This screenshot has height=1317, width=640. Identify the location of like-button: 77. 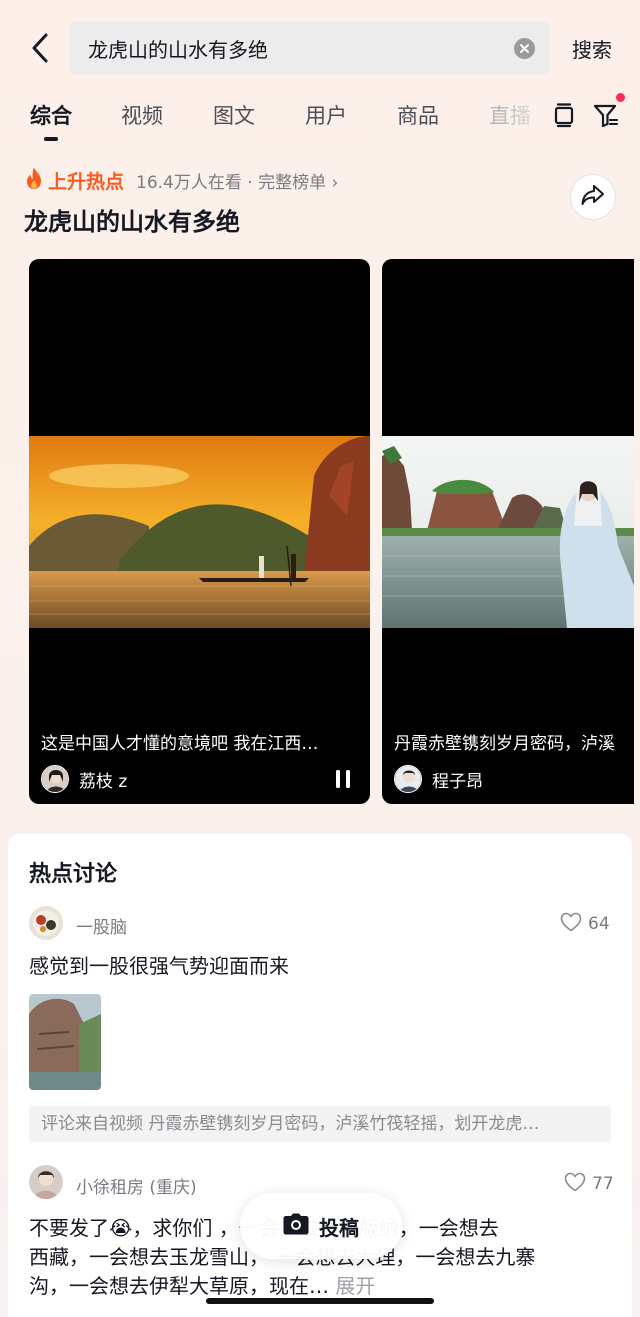
(589, 1184).